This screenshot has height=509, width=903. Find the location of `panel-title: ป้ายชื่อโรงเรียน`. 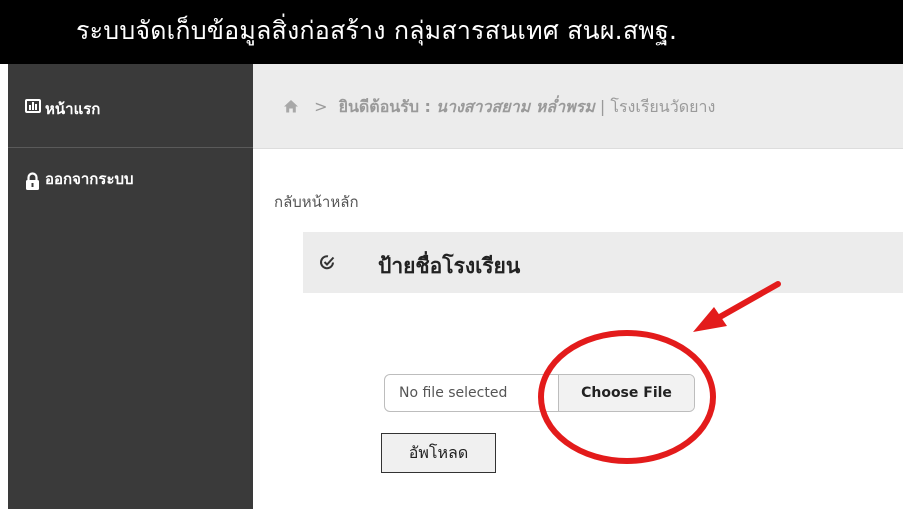

panel-title: ป้ายชื่อโรงเรียน is located at coordinates (449, 266).